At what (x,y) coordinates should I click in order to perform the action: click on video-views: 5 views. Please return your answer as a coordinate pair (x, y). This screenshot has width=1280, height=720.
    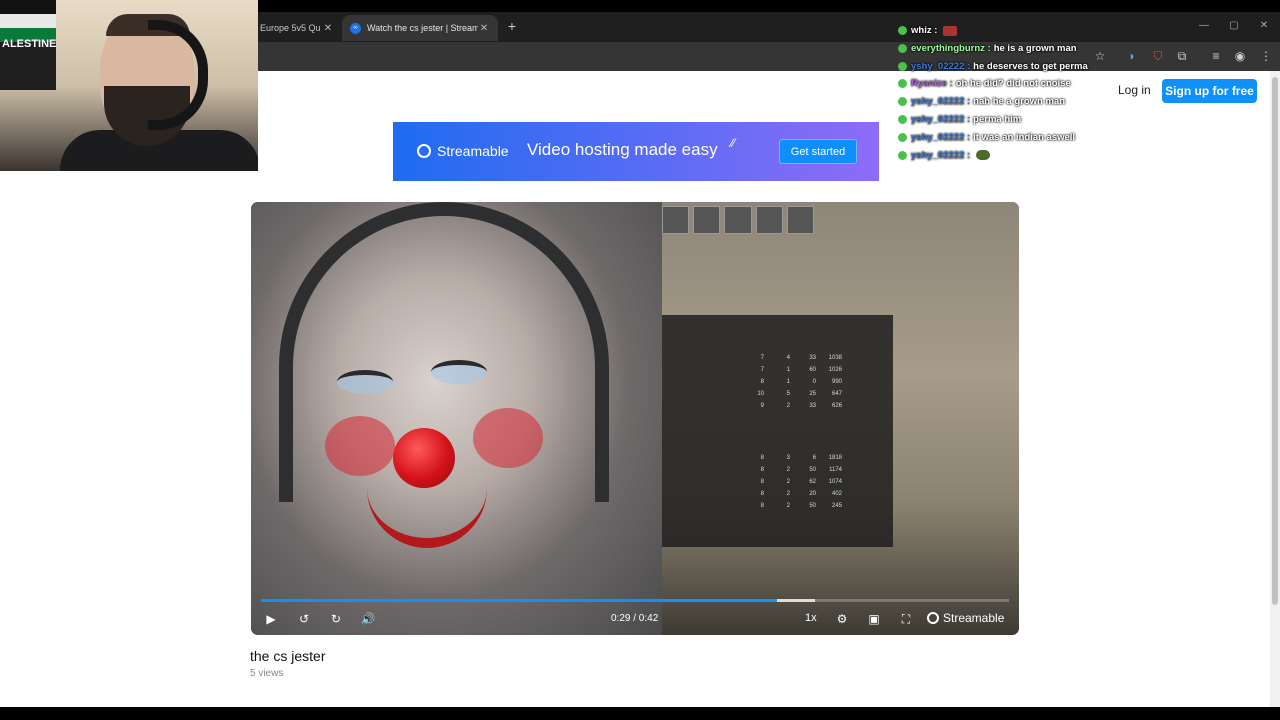
    Looking at the image, I should click on (267, 673).